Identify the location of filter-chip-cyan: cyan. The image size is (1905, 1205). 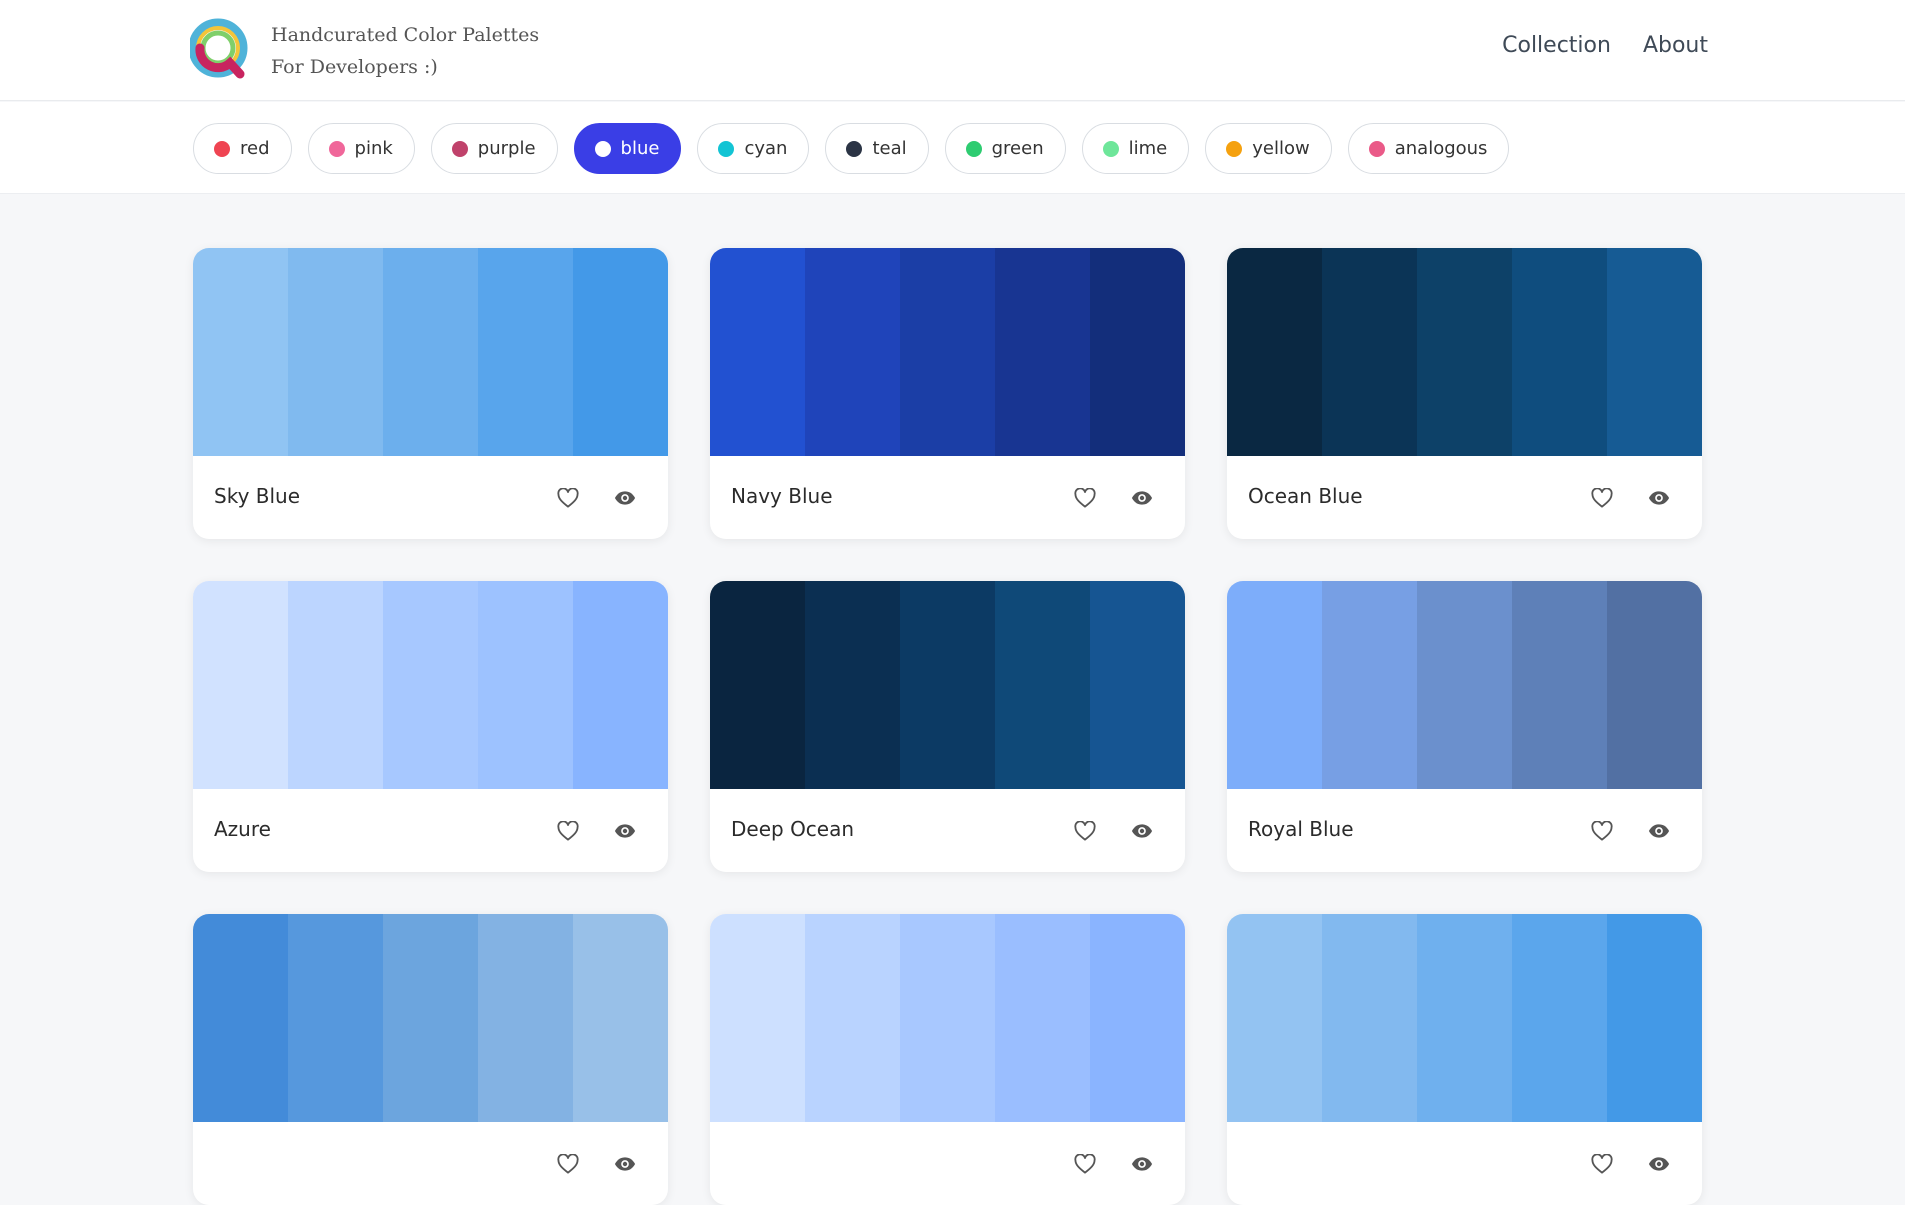
(753, 148).